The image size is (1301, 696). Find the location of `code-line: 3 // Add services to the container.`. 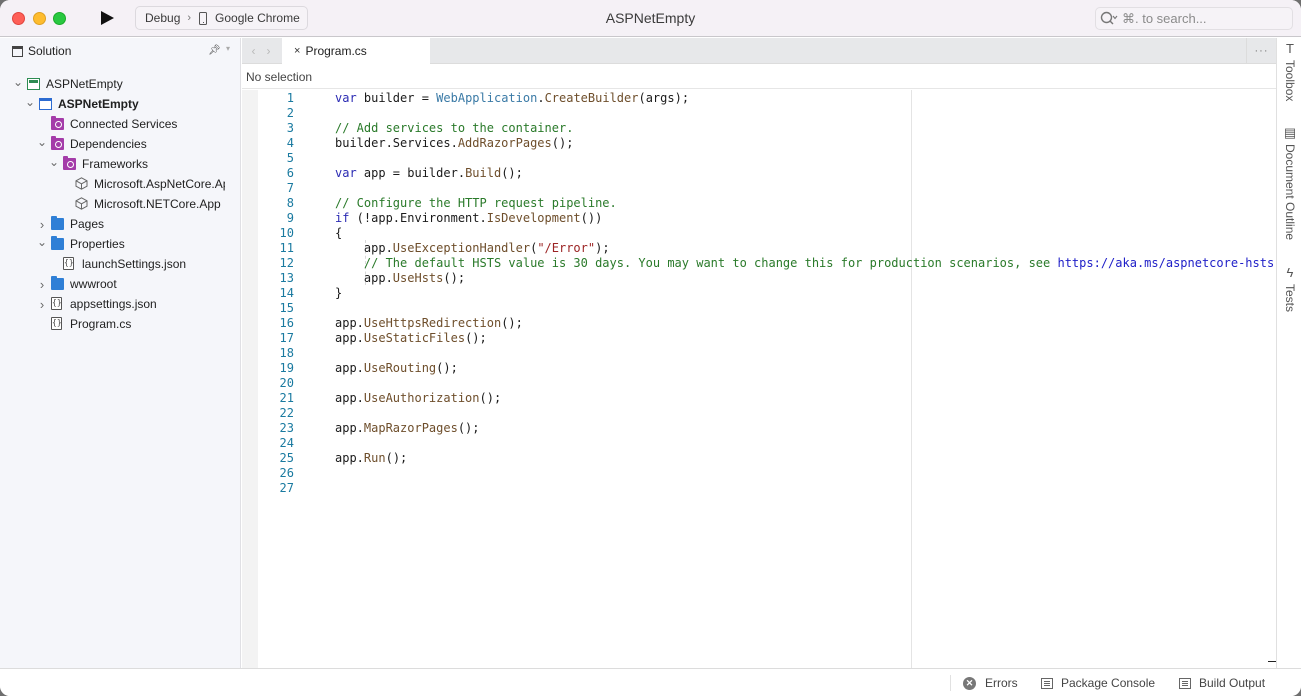

code-line: 3 // Add services to the container. is located at coordinates (759, 128).